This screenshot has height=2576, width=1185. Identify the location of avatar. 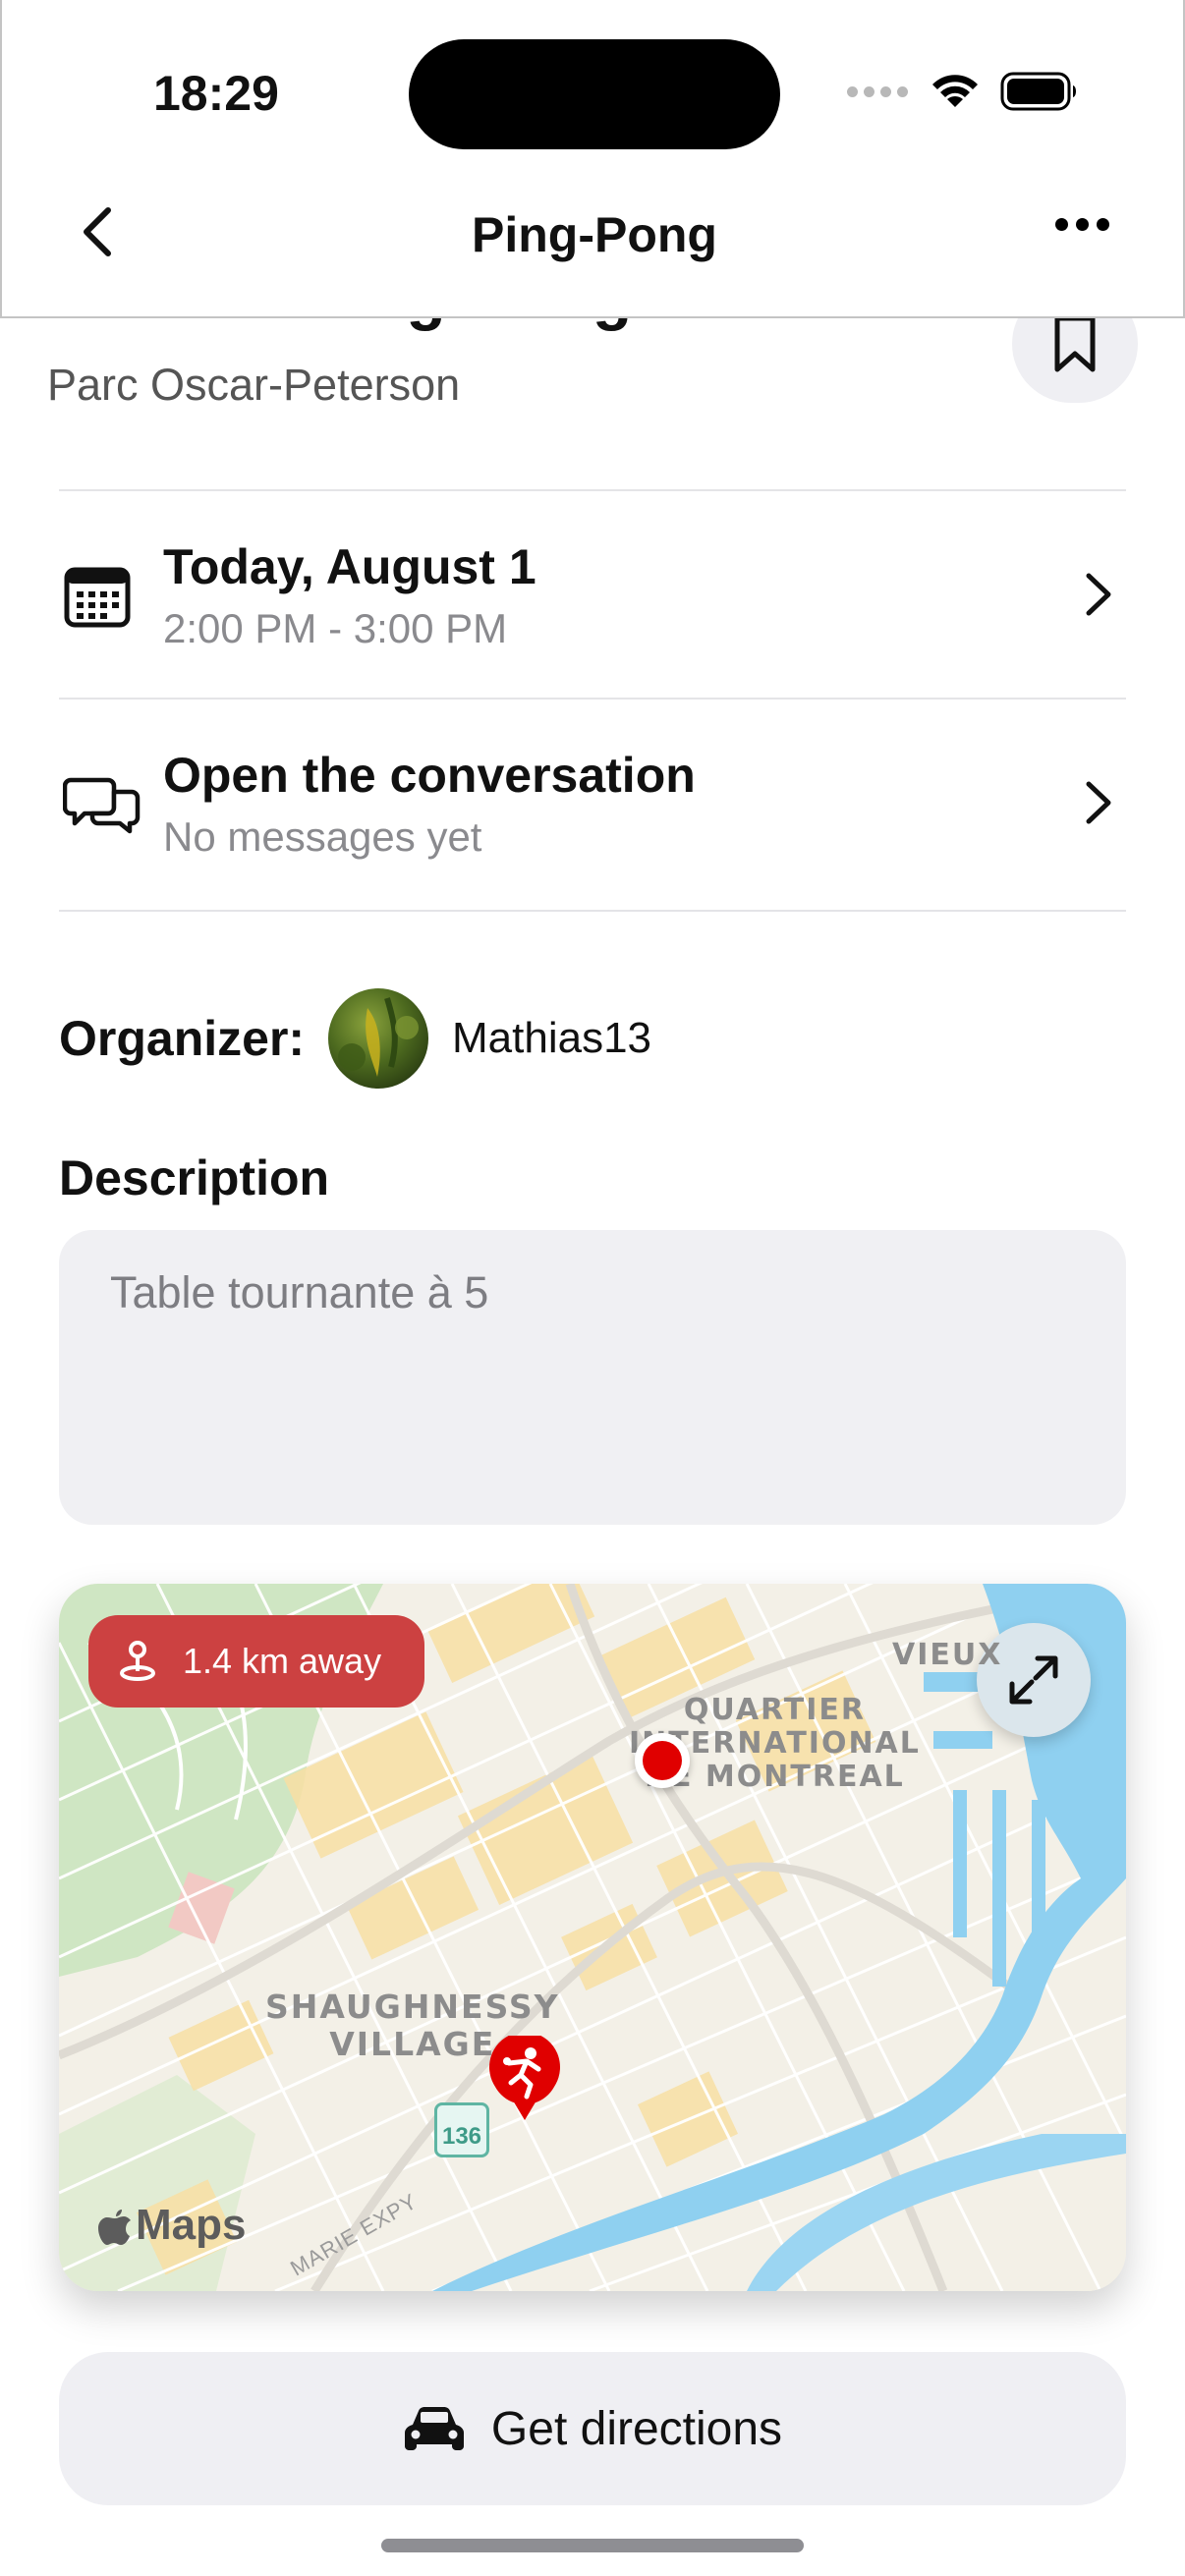
(378, 1038).